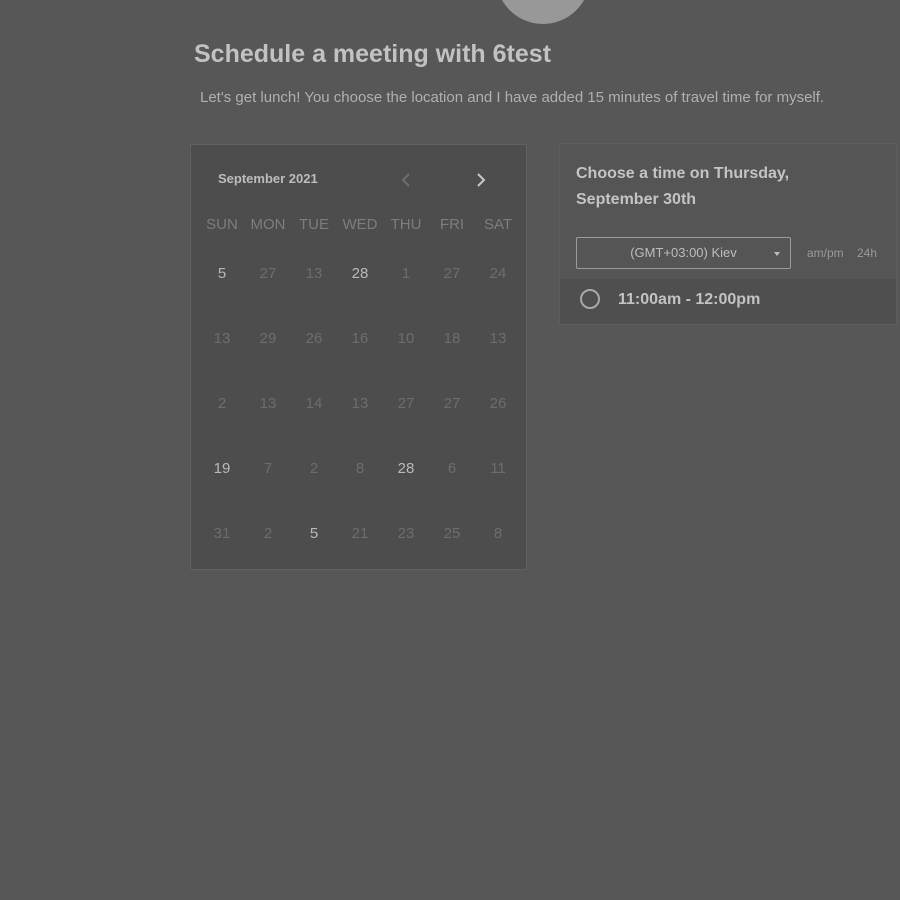  What do you see at coordinates (222, 533) in the screenshot?
I see `calendar-day: 31` at bounding box center [222, 533].